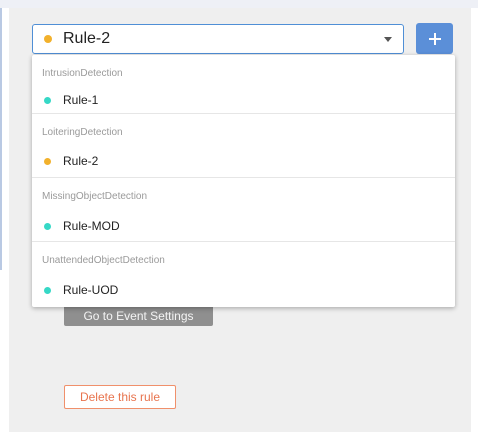 This screenshot has height=432, width=478. Describe the element at coordinates (82, 132) in the screenshot. I see `group-label: LoiteringDetection` at that location.